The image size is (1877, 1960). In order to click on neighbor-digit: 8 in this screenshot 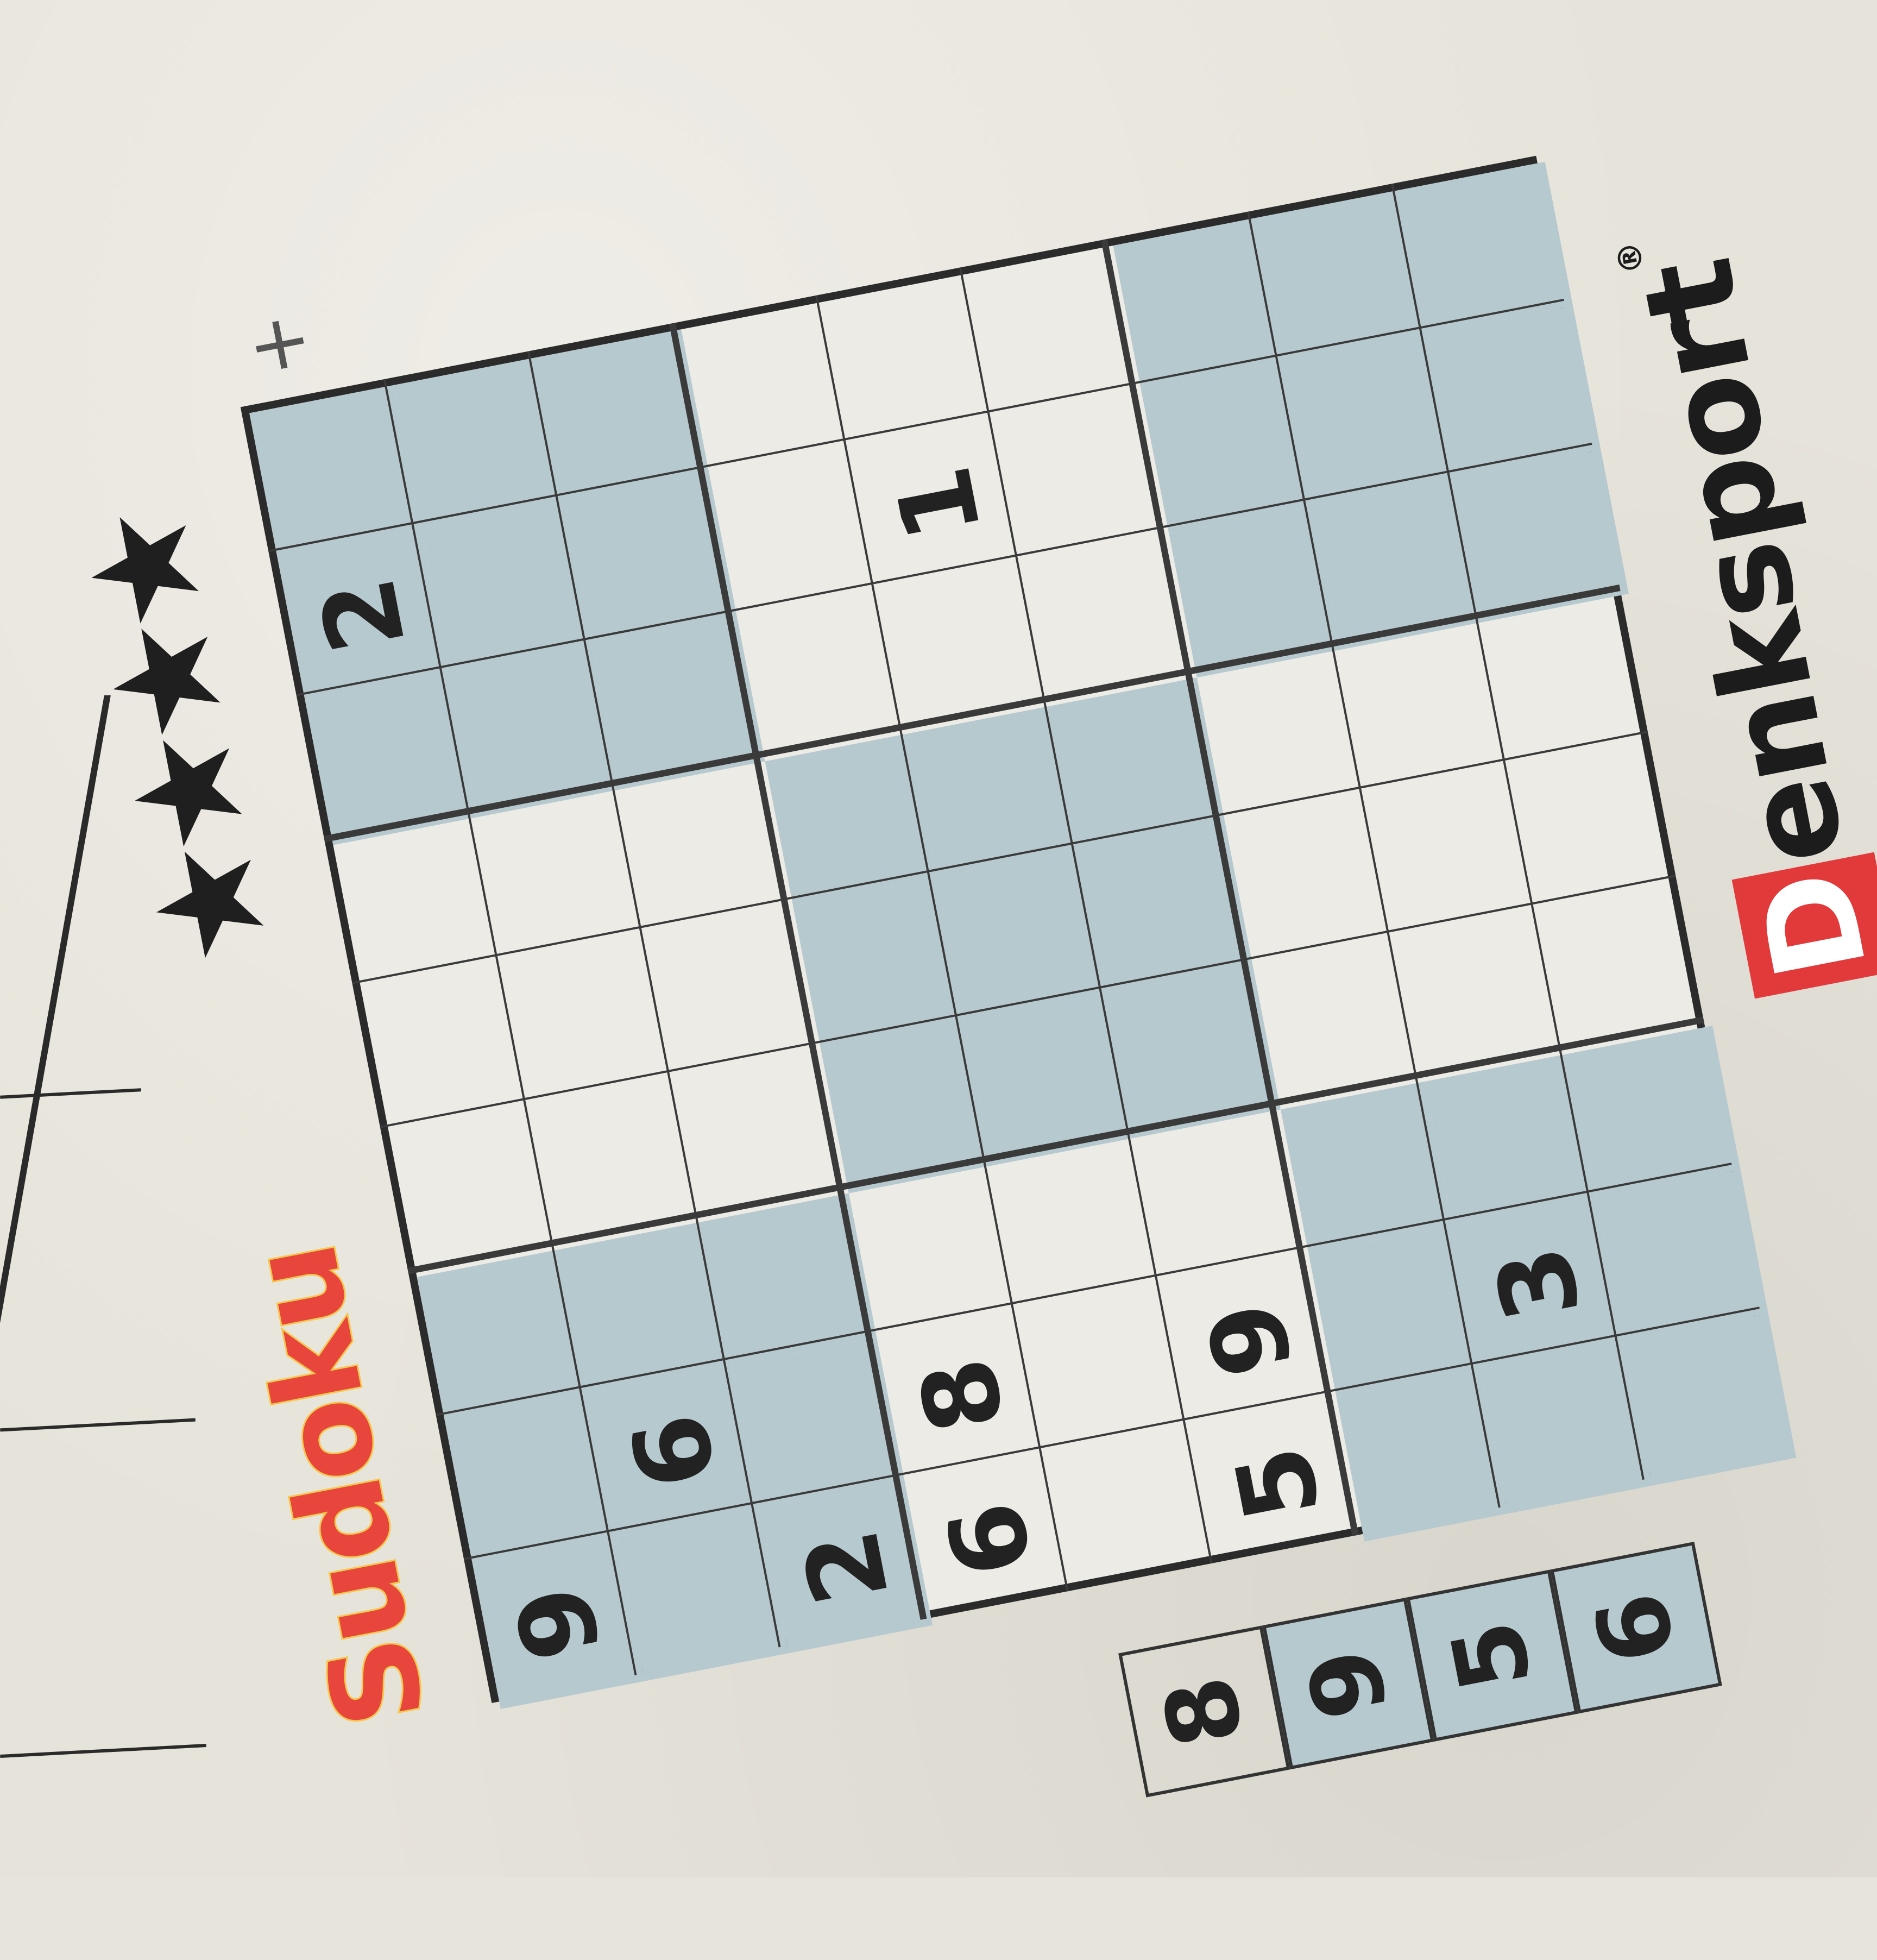, I will do `click(1204, 1711)`.